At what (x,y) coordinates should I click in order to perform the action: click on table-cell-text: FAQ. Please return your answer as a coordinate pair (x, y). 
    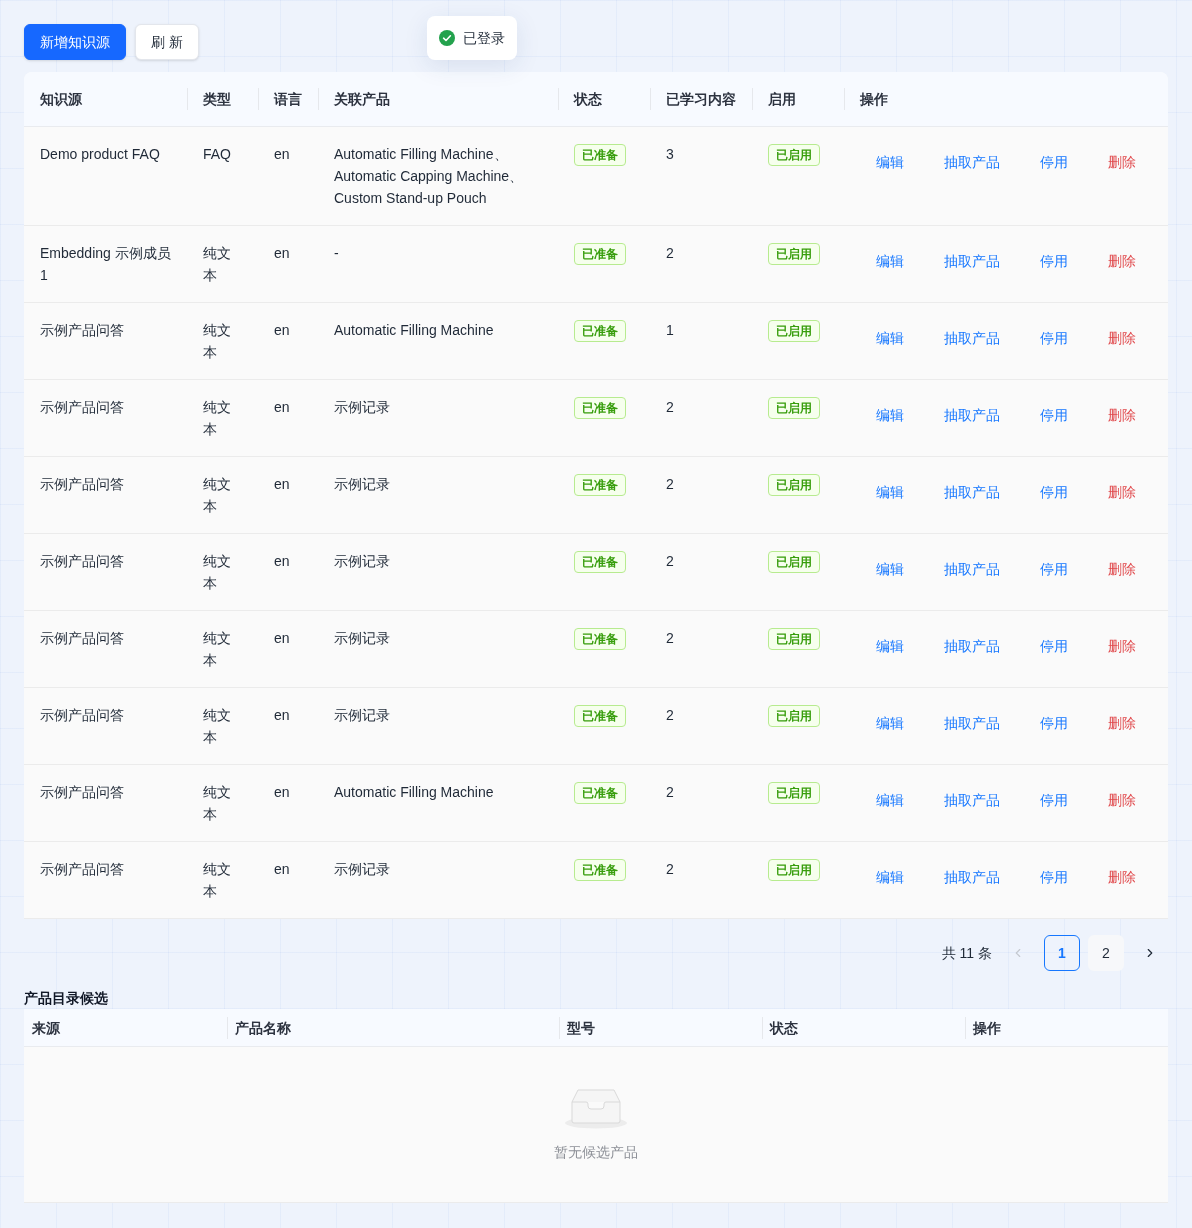
    Looking at the image, I should click on (217, 154).